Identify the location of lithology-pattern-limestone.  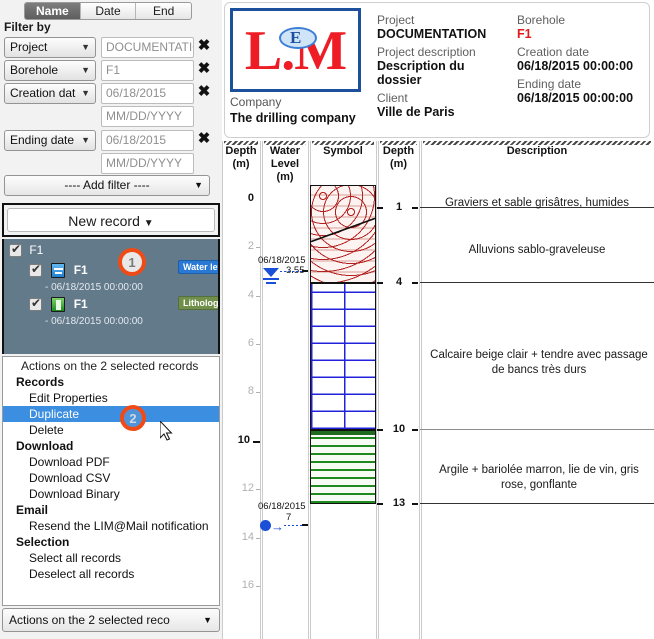
(343, 356).